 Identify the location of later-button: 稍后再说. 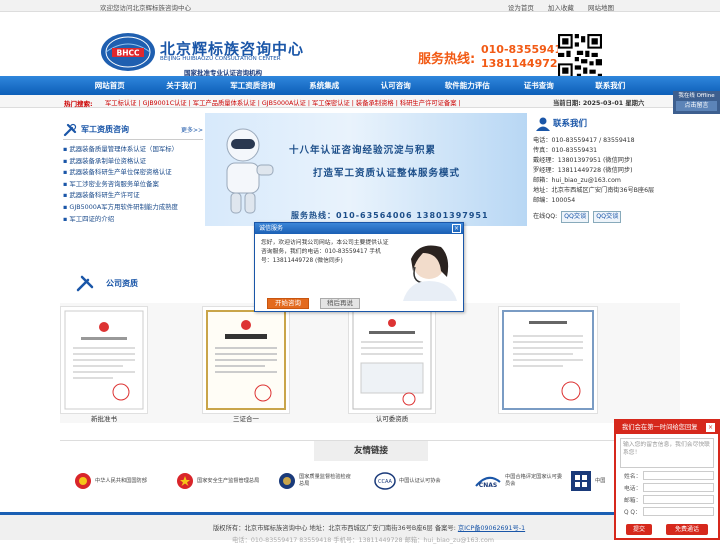
(340, 303).